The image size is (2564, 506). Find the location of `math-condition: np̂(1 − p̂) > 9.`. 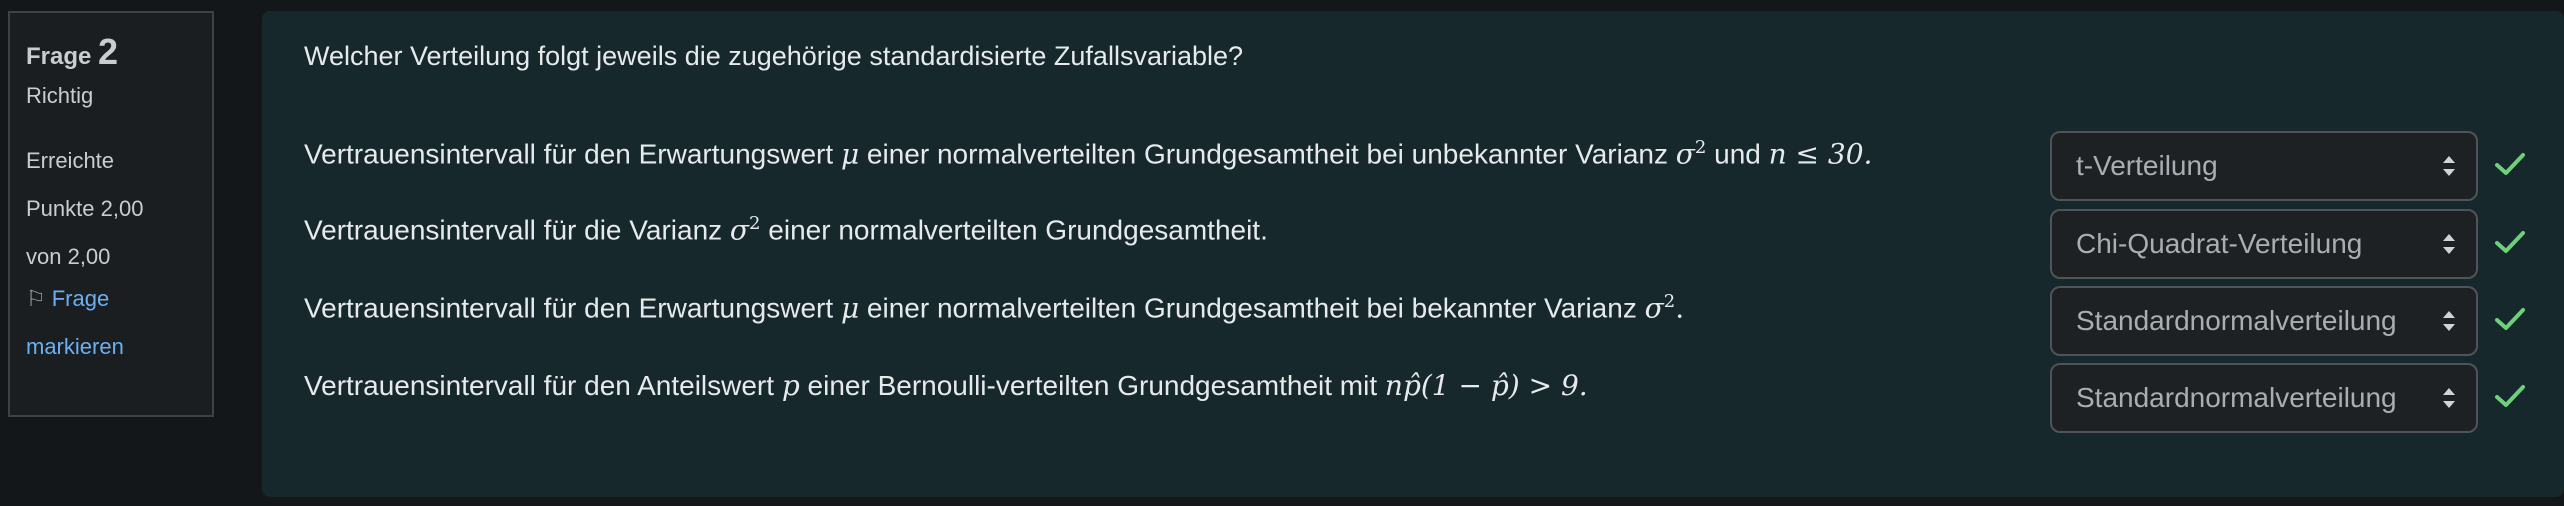

math-condition: np̂(1 − p̂) > 9. is located at coordinates (1486, 385).